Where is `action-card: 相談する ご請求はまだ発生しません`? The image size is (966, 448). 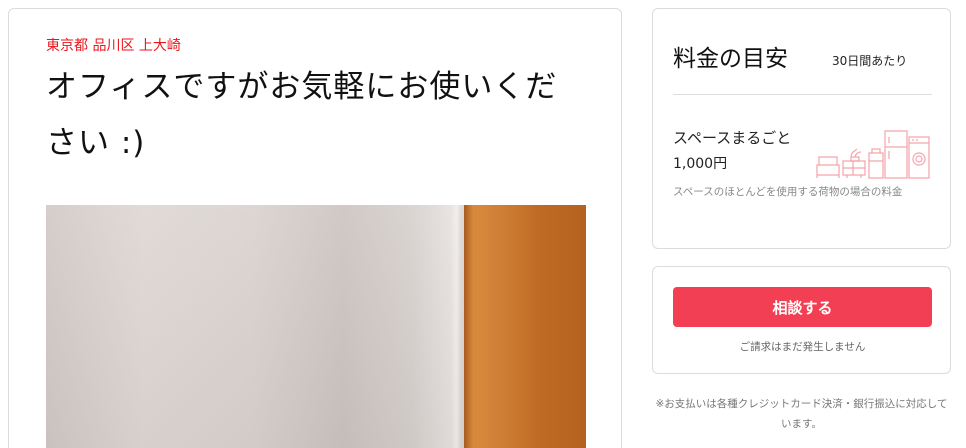
action-card: 相談する ご請求はまだ発生しません is located at coordinates (801, 320).